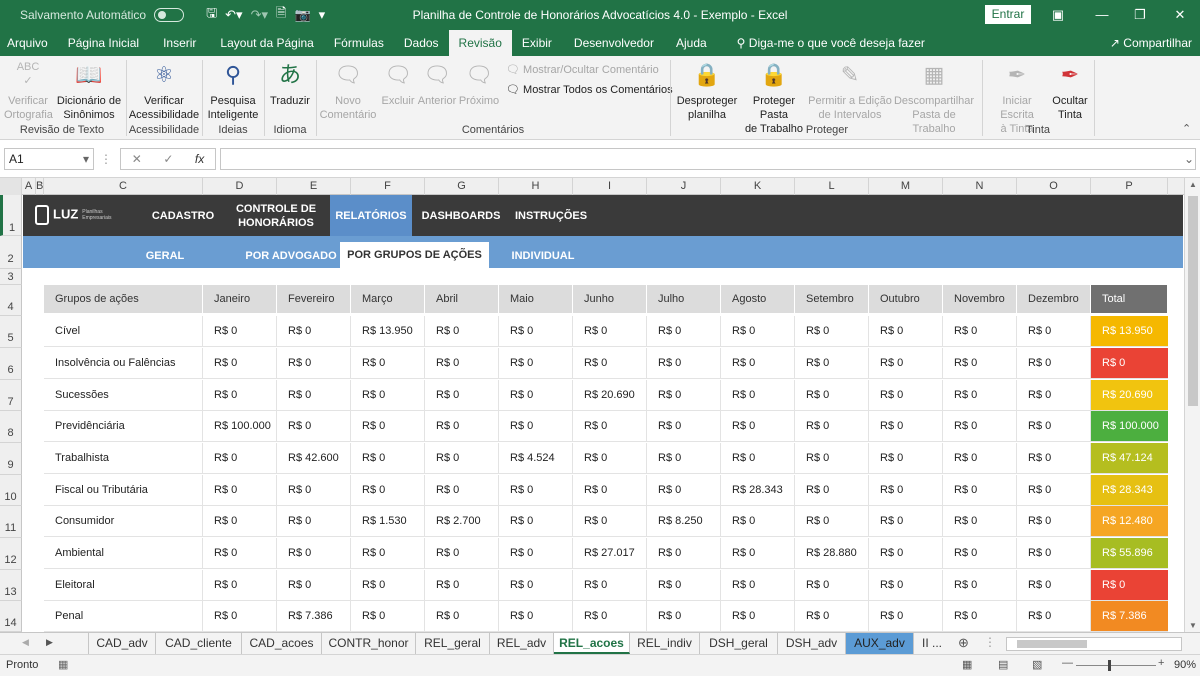 The image size is (1200, 676). I want to click on group-name-cell: Ambiental, so click(123, 553).